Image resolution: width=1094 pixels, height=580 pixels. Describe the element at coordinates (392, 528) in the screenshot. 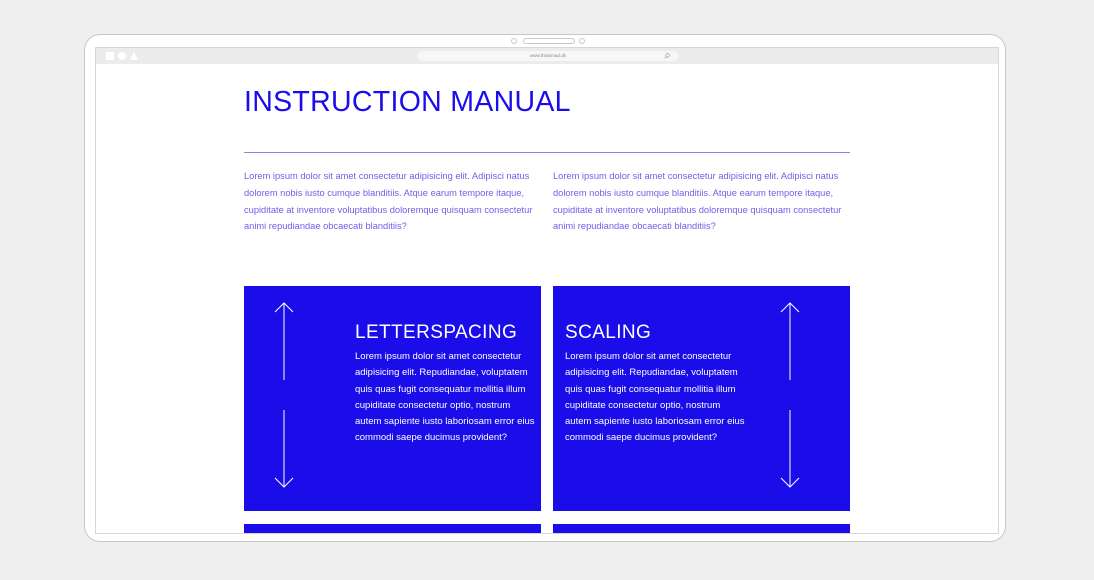

I see `next-card-left` at that location.